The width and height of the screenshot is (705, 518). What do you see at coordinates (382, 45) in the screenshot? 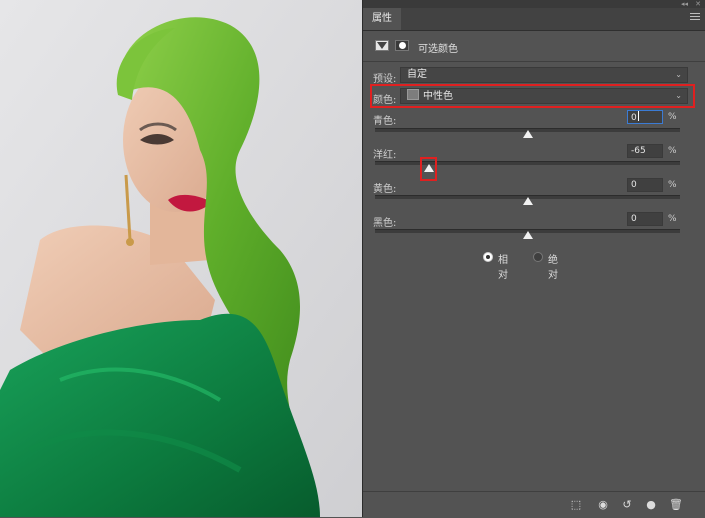
I see `adjustment-icon` at bounding box center [382, 45].